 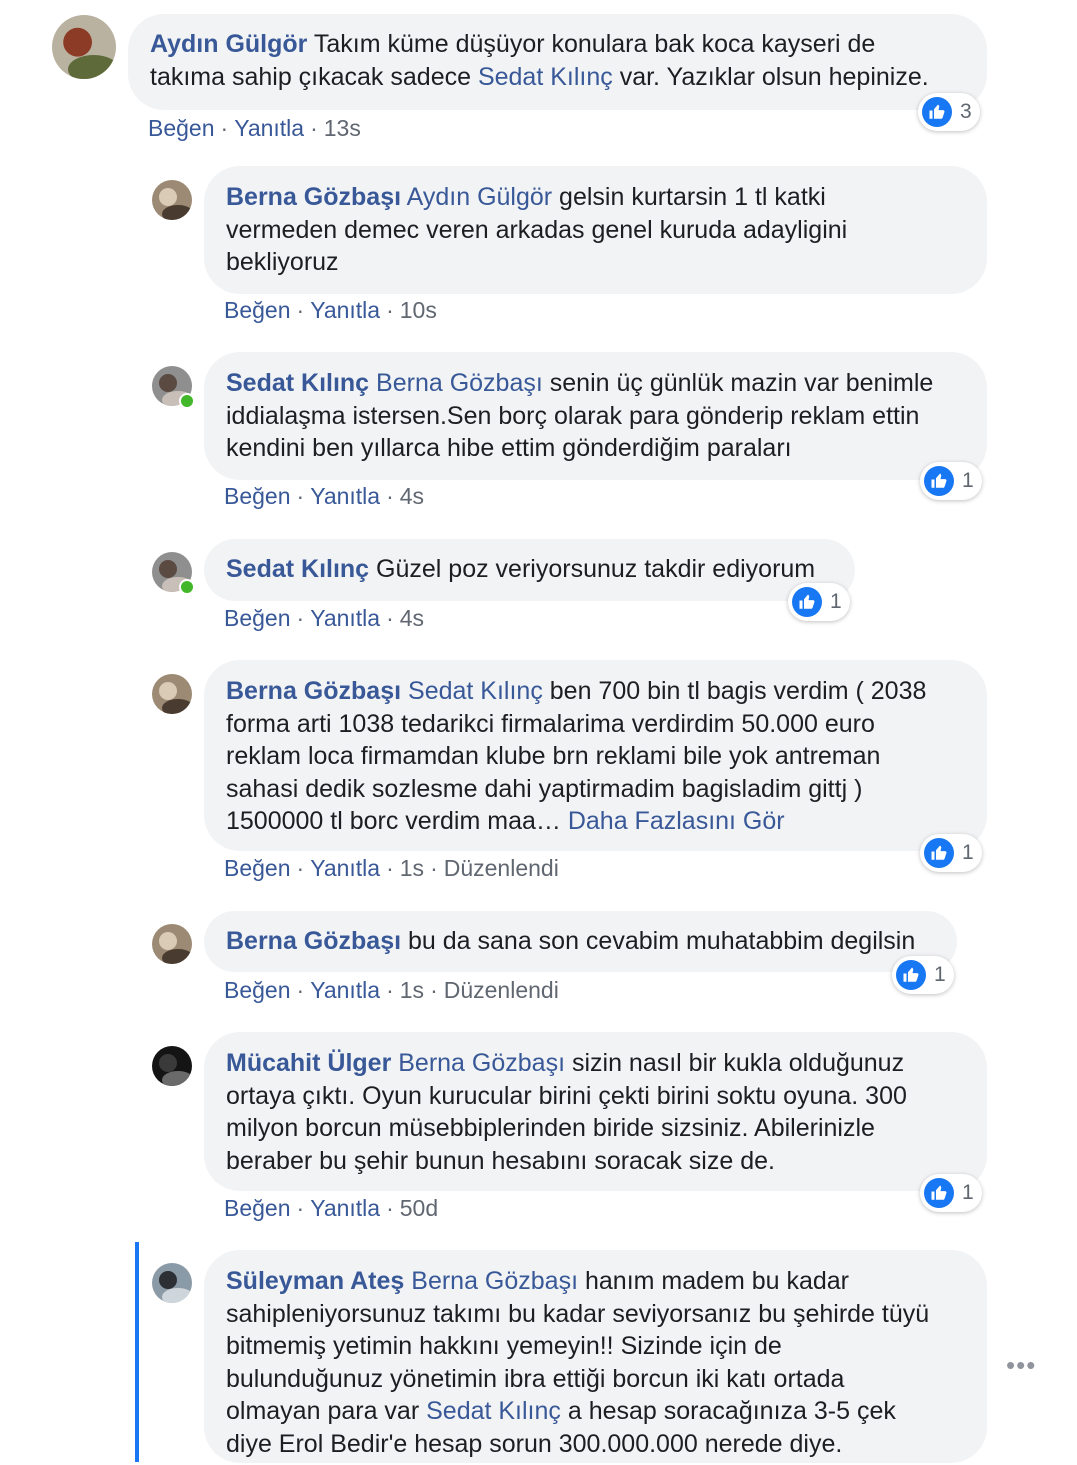 I want to click on comment-text: Güzel poz veriyorsunuz takdir ediyorum, so click(x=596, y=569).